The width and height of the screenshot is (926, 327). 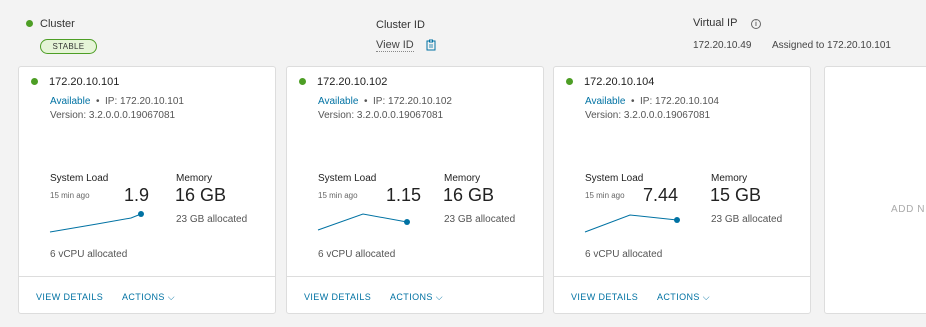 I want to click on node-ip: 172.20.10.101, so click(x=84, y=82).